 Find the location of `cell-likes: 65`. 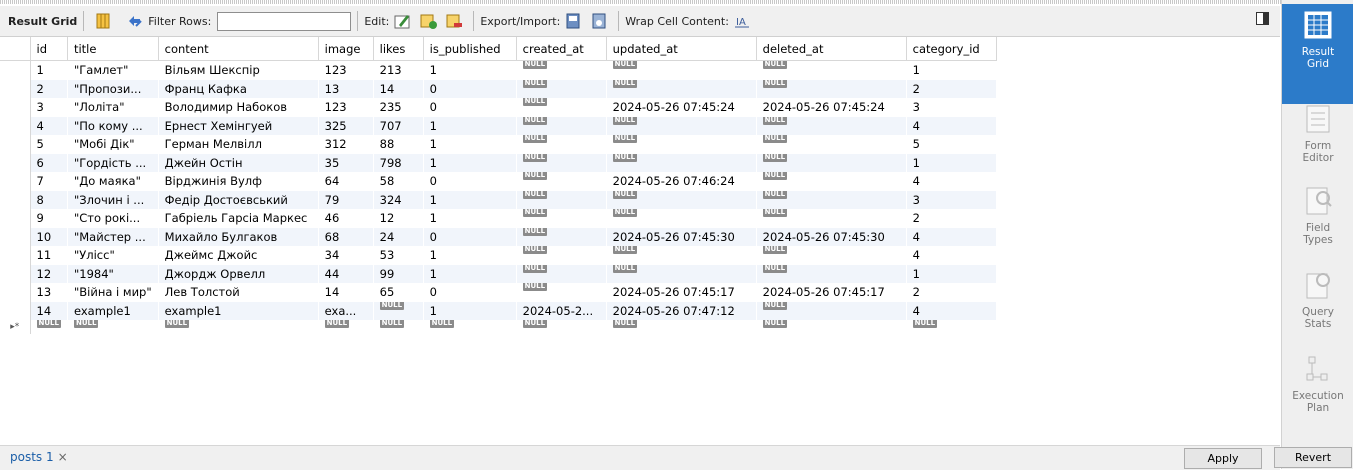

cell-likes: 65 is located at coordinates (398, 292).